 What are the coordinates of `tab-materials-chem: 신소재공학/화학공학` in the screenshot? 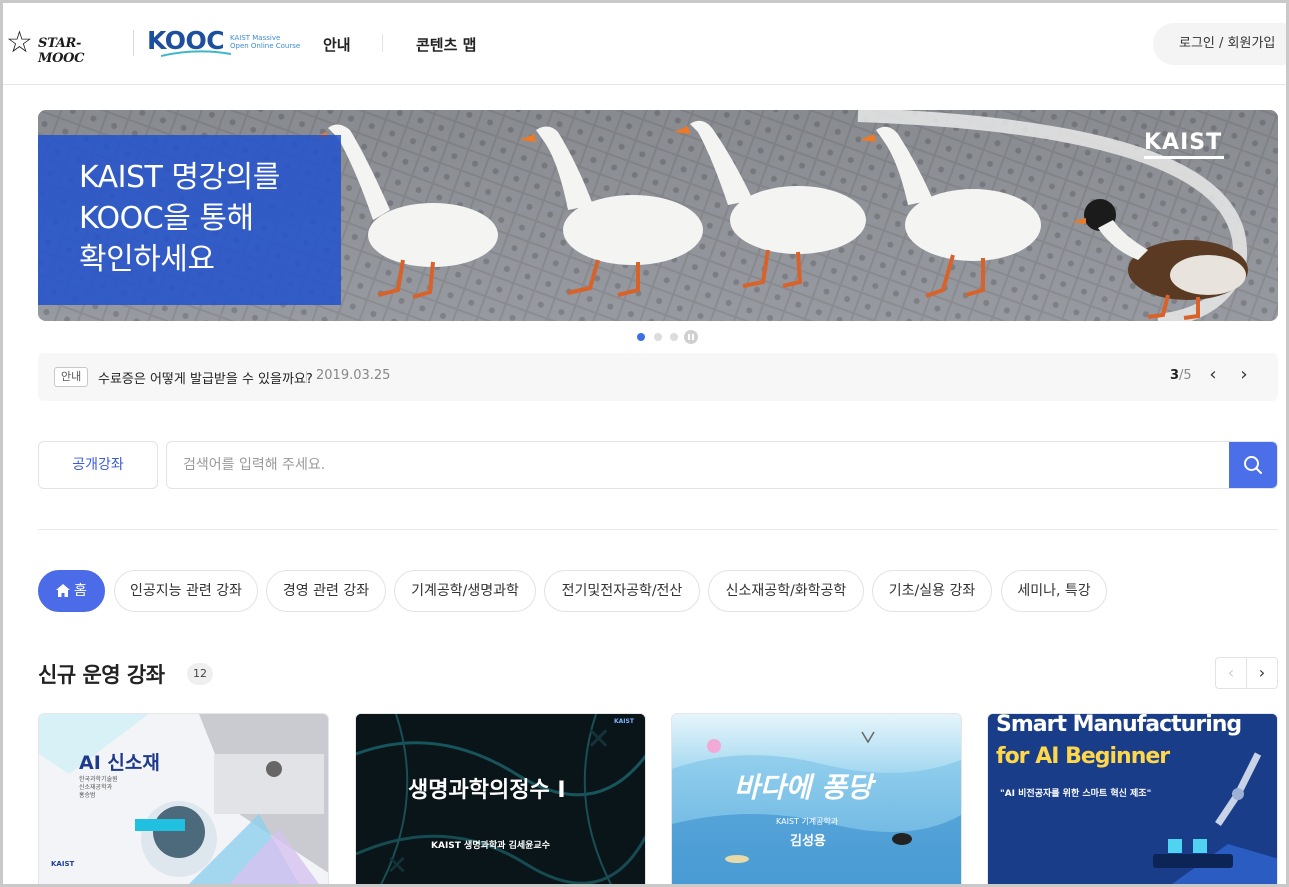 It's located at (786, 591).